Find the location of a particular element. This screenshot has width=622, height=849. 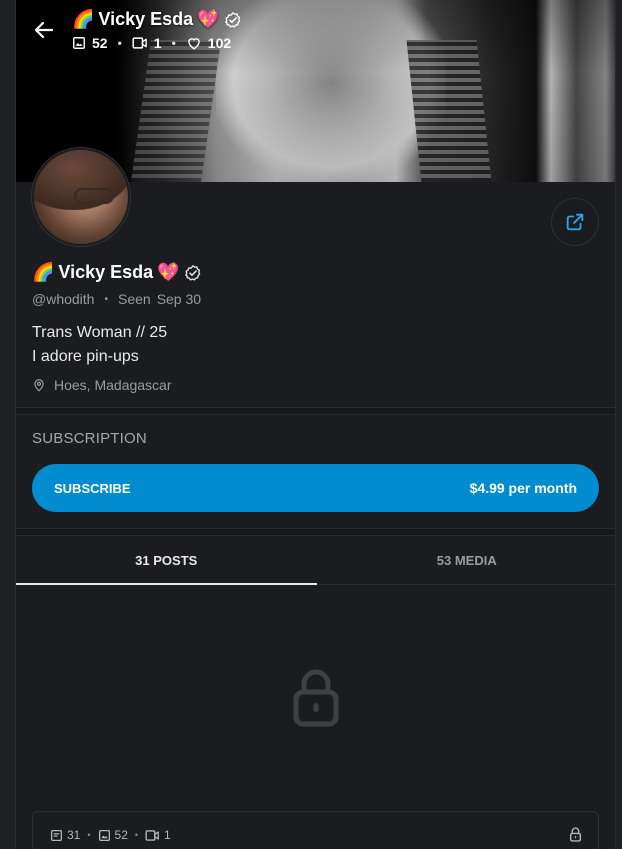

header-name-text: Vicky Esda is located at coordinates (146, 19).